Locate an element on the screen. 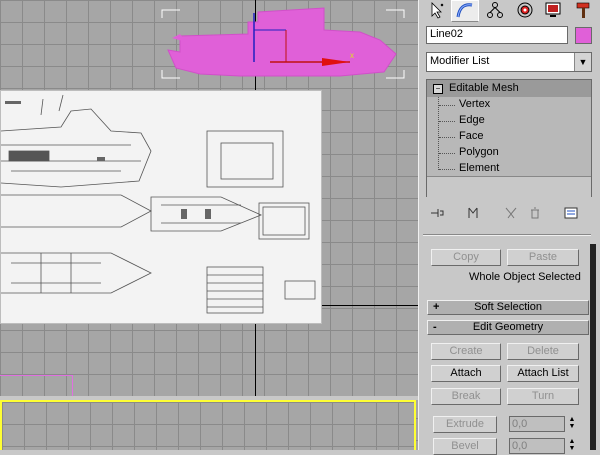 The width and height of the screenshot is (600, 455). bevel-button: Bevel is located at coordinates (465, 446).